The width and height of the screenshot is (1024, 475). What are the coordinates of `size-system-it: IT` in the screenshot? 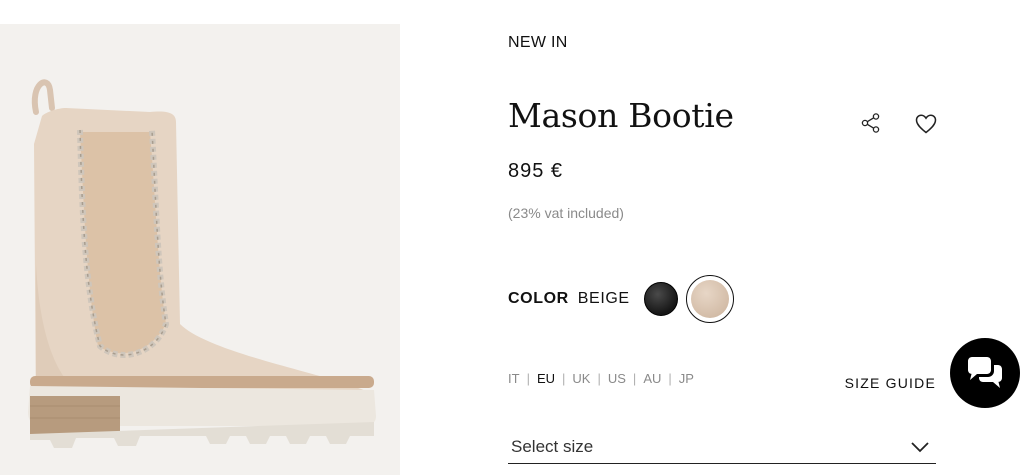 It's located at (514, 378).